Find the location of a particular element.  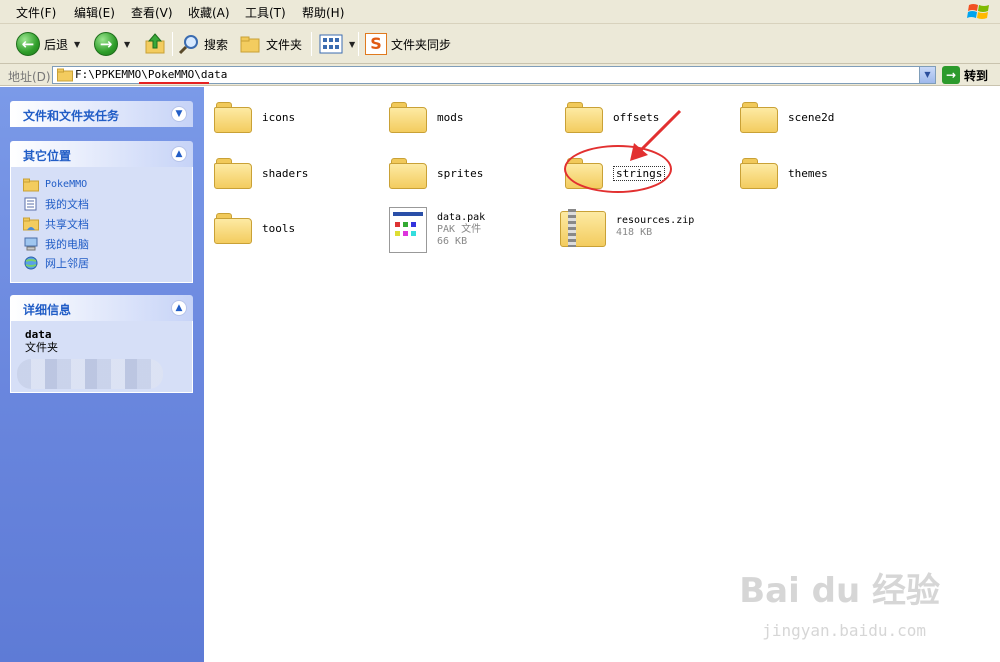

details-name: data is located at coordinates (38, 334).